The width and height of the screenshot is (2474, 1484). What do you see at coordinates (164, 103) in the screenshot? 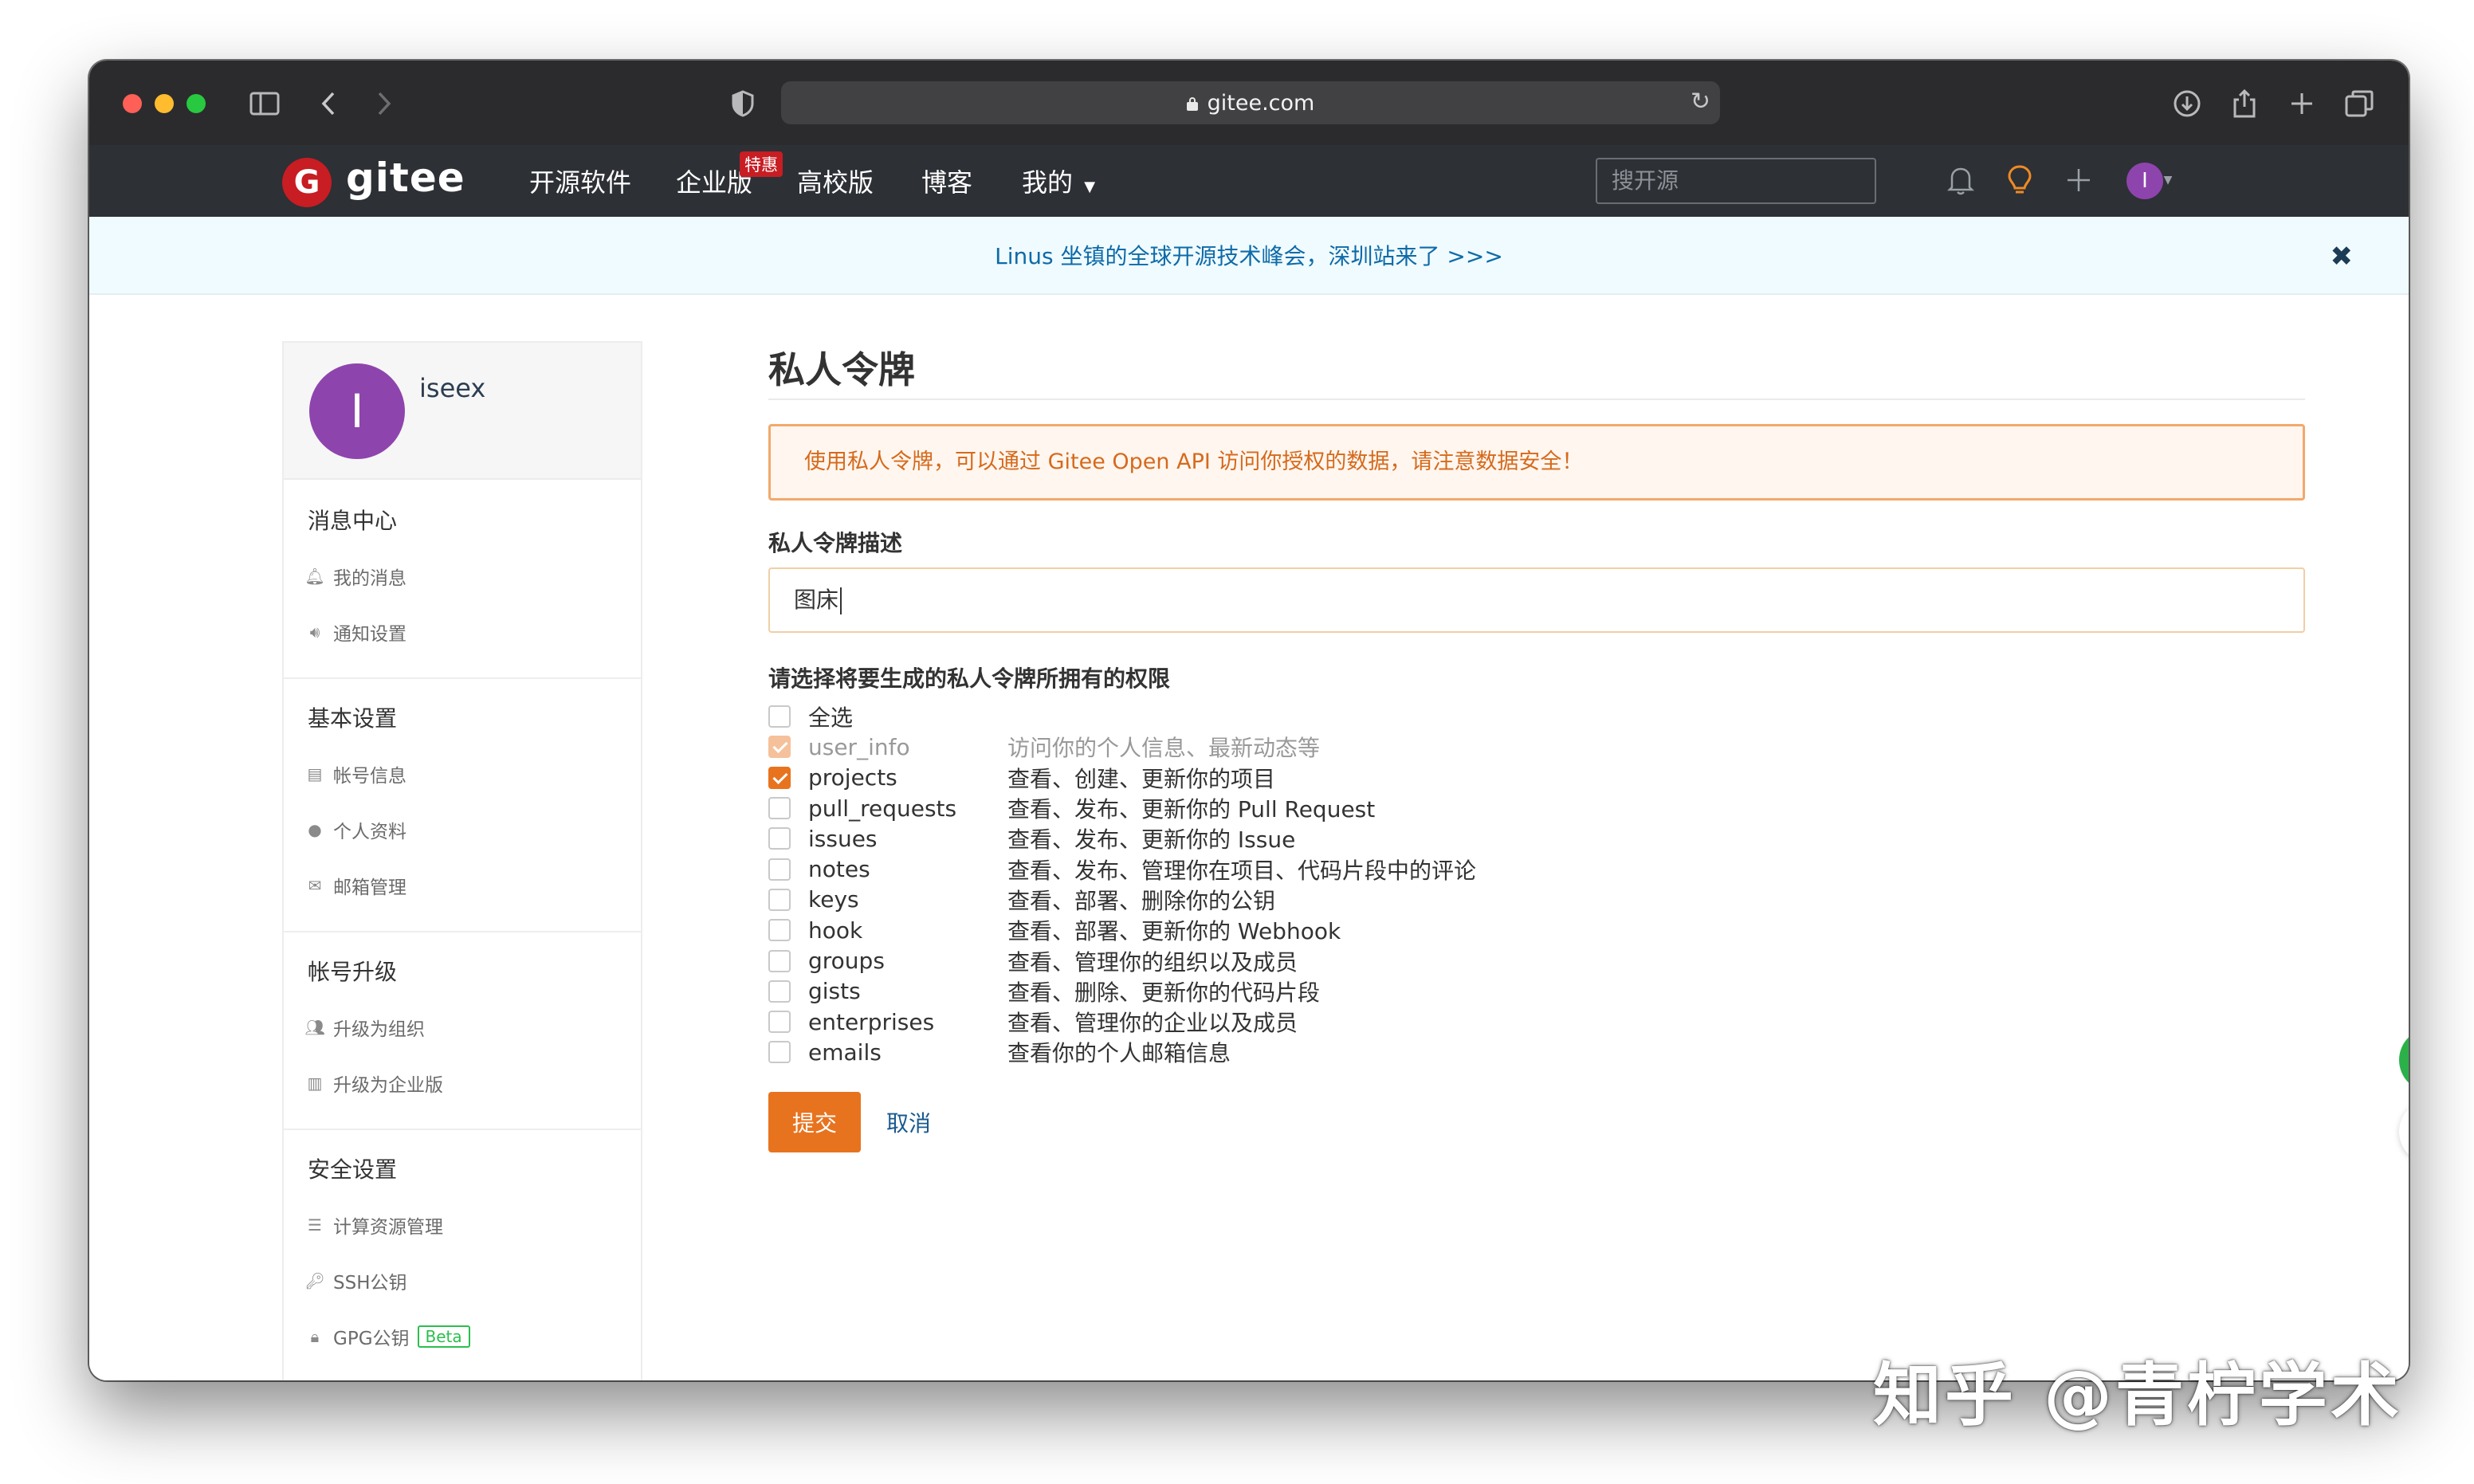
I see `minimize-window-button` at bounding box center [164, 103].